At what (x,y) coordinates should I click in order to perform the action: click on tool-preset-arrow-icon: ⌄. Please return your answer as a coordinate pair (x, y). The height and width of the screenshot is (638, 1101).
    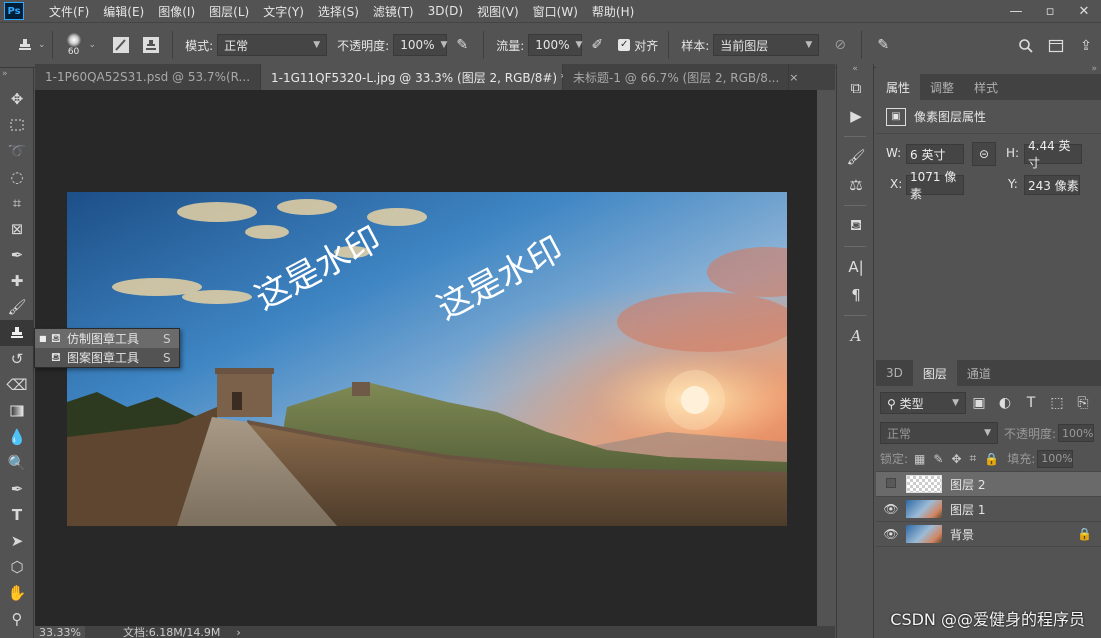
    Looking at the image, I should click on (42, 45).